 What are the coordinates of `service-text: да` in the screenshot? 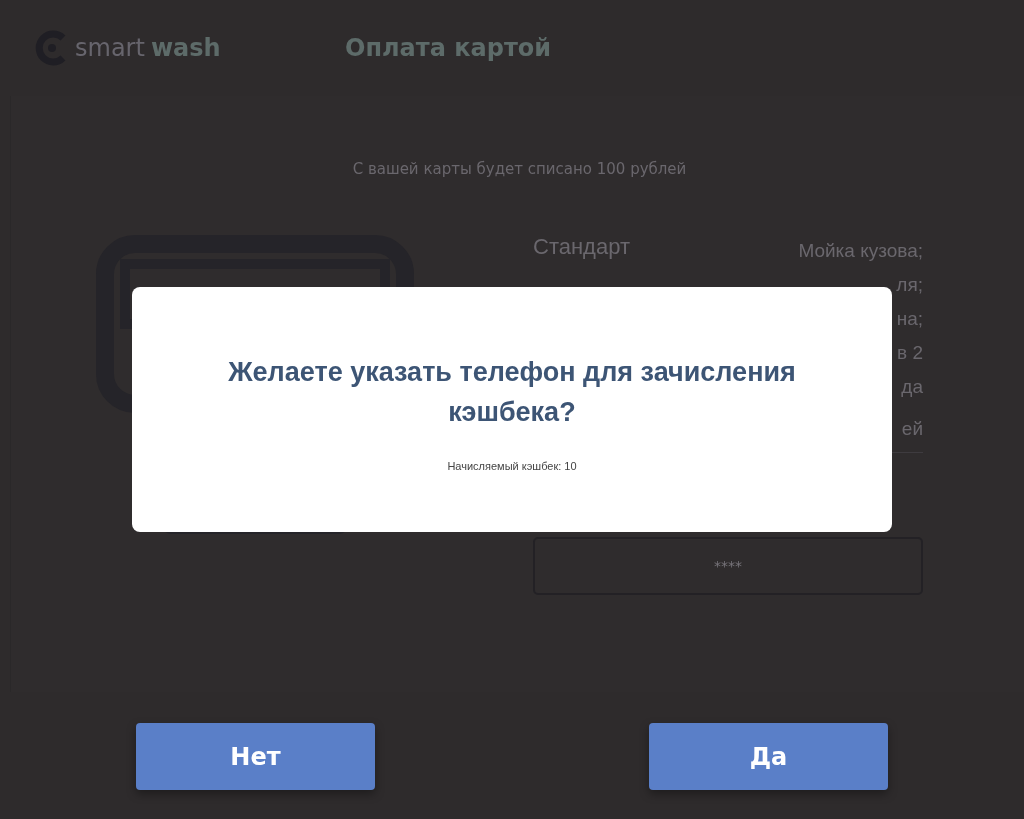 It's located at (912, 387).